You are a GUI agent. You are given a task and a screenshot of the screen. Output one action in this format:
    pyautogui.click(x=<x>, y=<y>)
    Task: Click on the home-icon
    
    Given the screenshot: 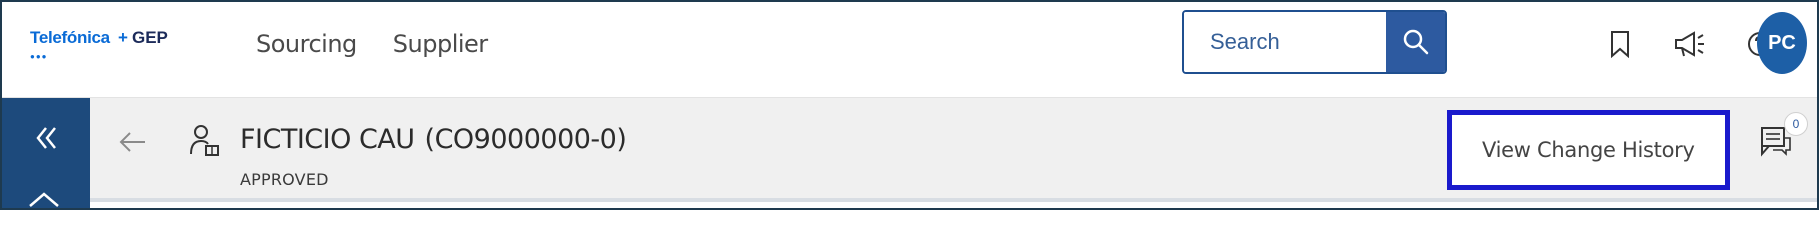 What is the action you would take?
    pyautogui.click(x=44, y=199)
    